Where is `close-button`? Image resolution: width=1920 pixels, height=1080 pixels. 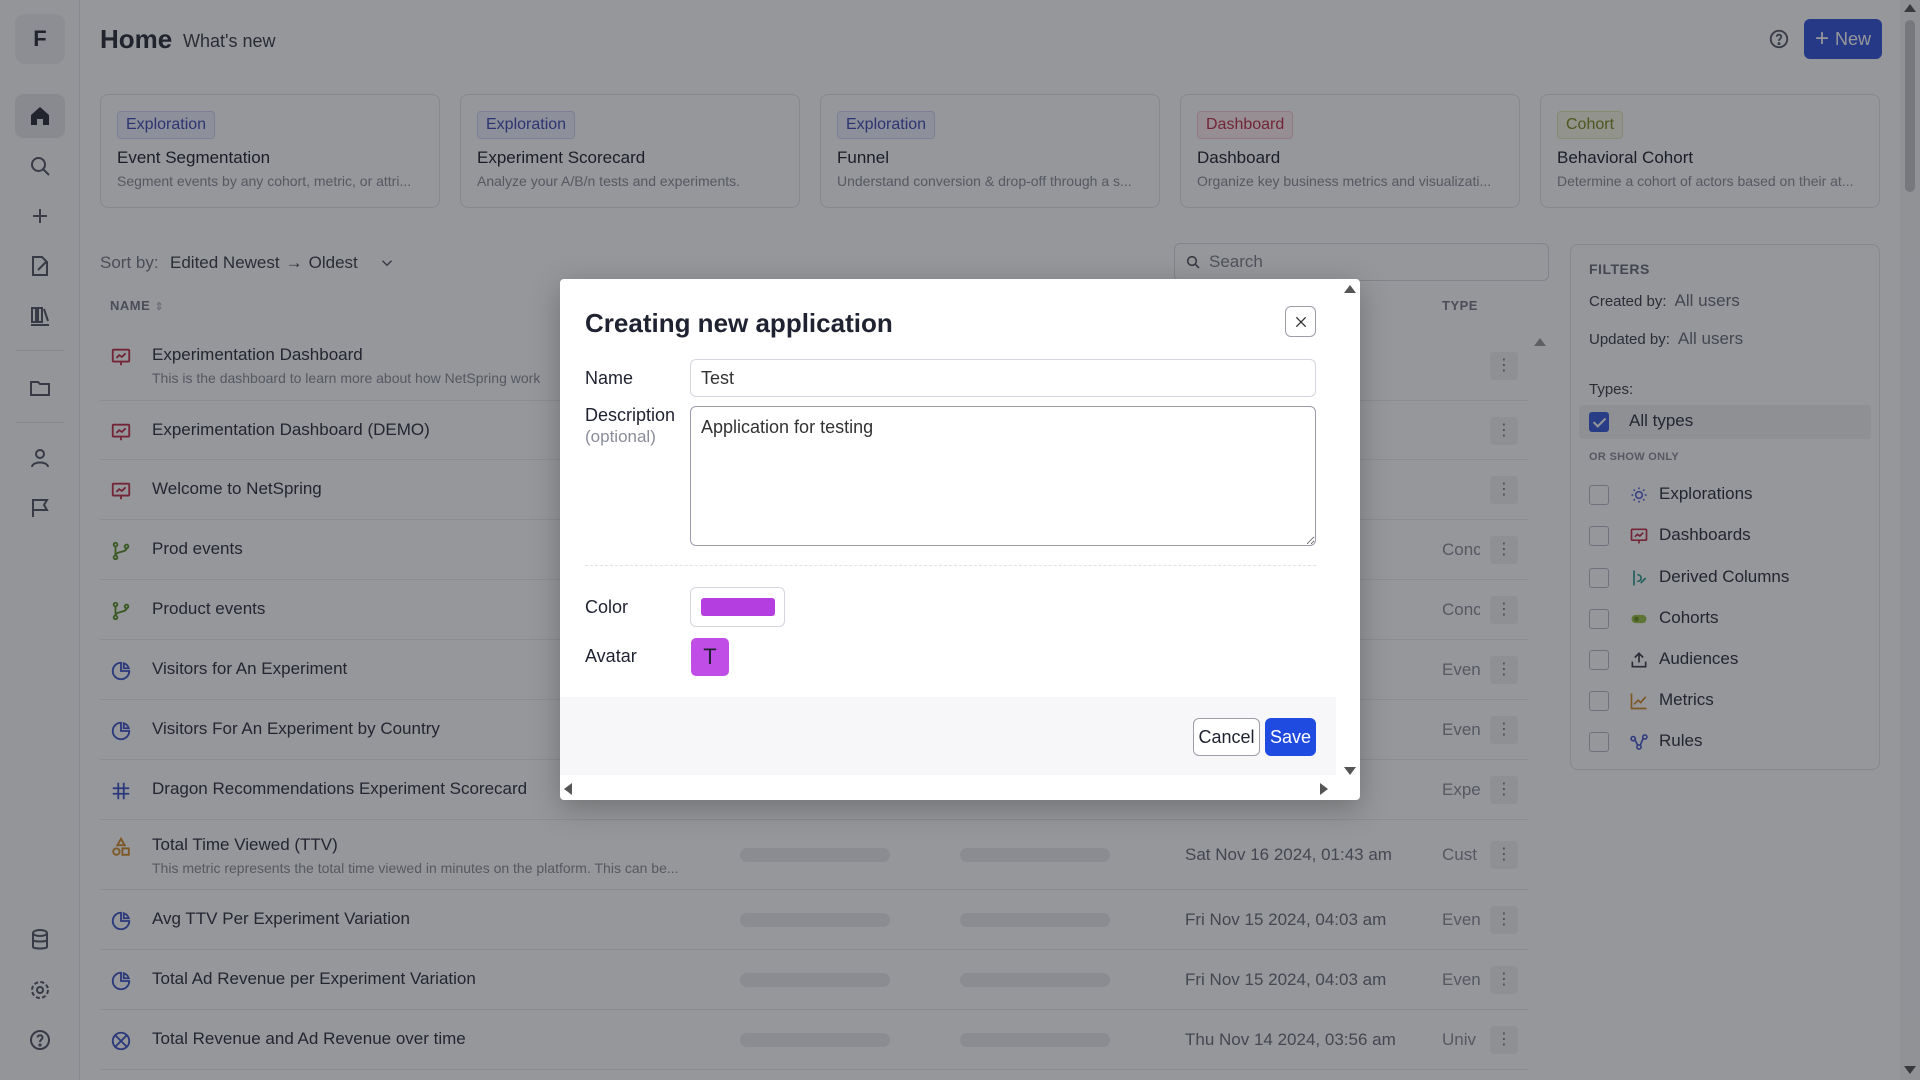
close-button is located at coordinates (1300, 321).